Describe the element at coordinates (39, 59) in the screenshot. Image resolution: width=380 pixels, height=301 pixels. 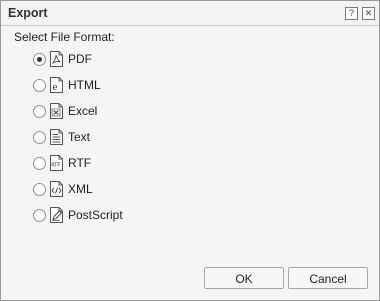
I see `radio-pdf` at that location.